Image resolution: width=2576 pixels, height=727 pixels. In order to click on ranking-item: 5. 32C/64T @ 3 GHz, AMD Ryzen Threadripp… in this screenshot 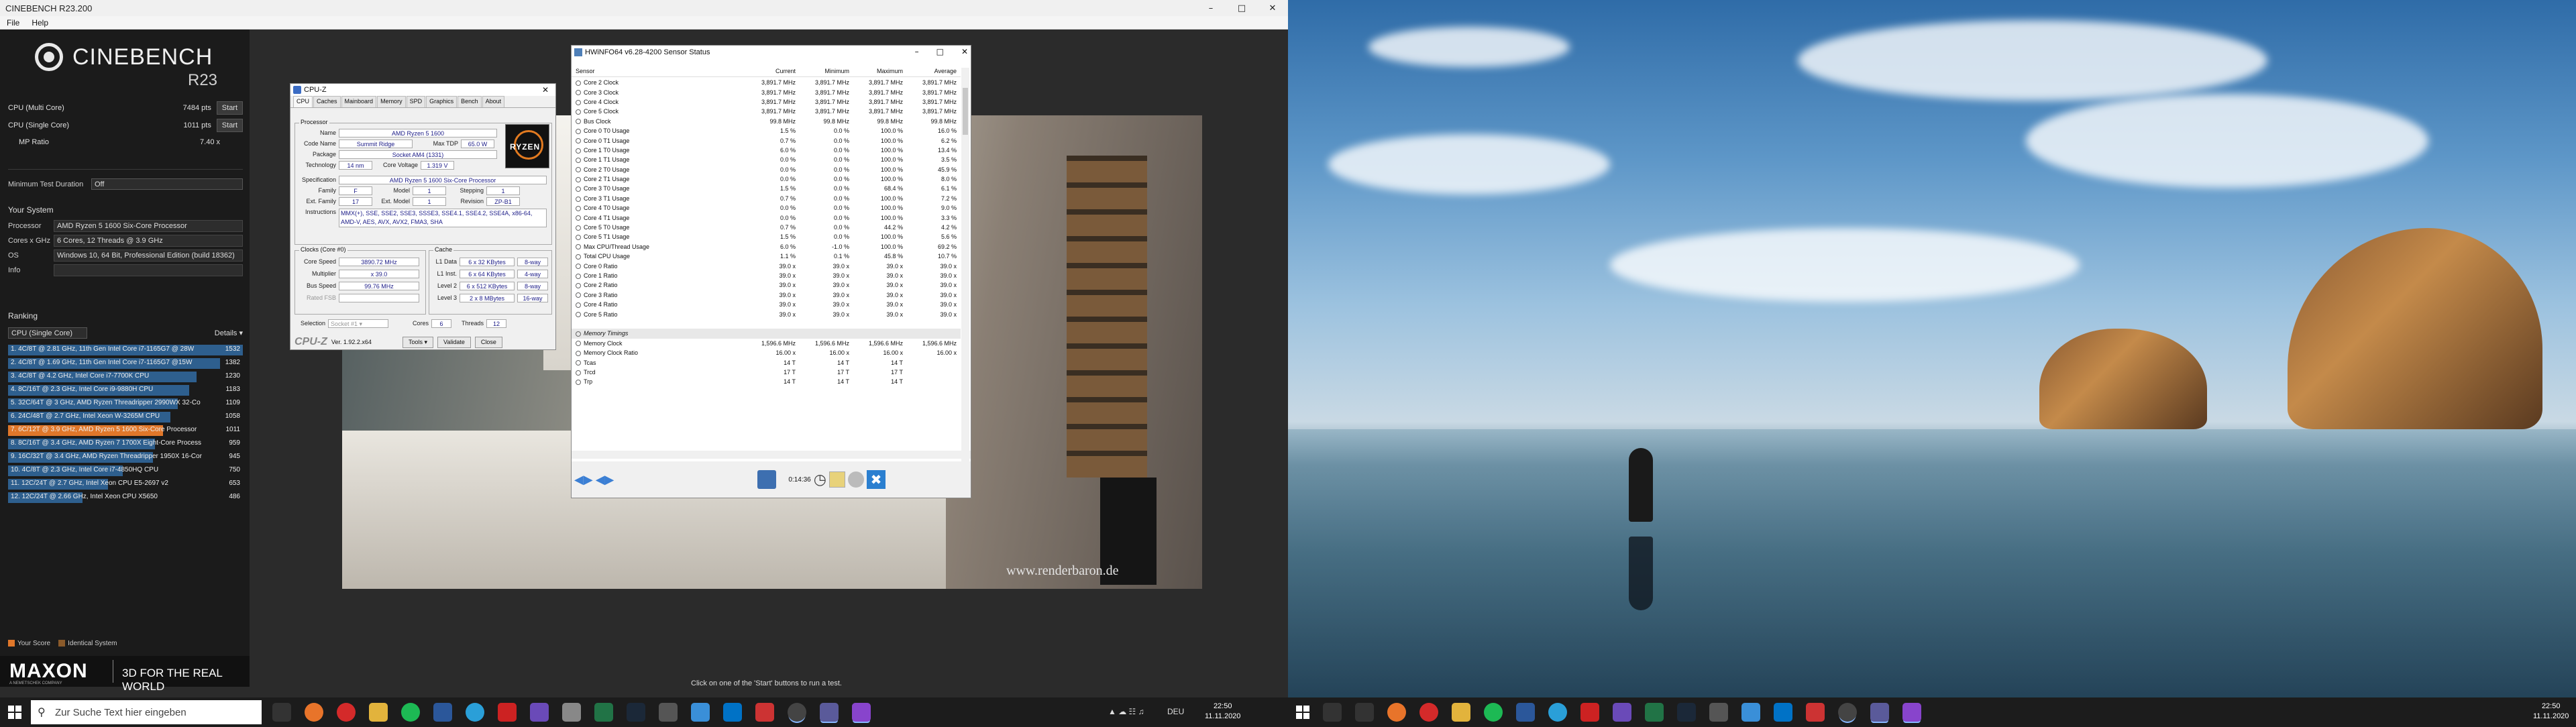, I will do `click(125, 403)`.